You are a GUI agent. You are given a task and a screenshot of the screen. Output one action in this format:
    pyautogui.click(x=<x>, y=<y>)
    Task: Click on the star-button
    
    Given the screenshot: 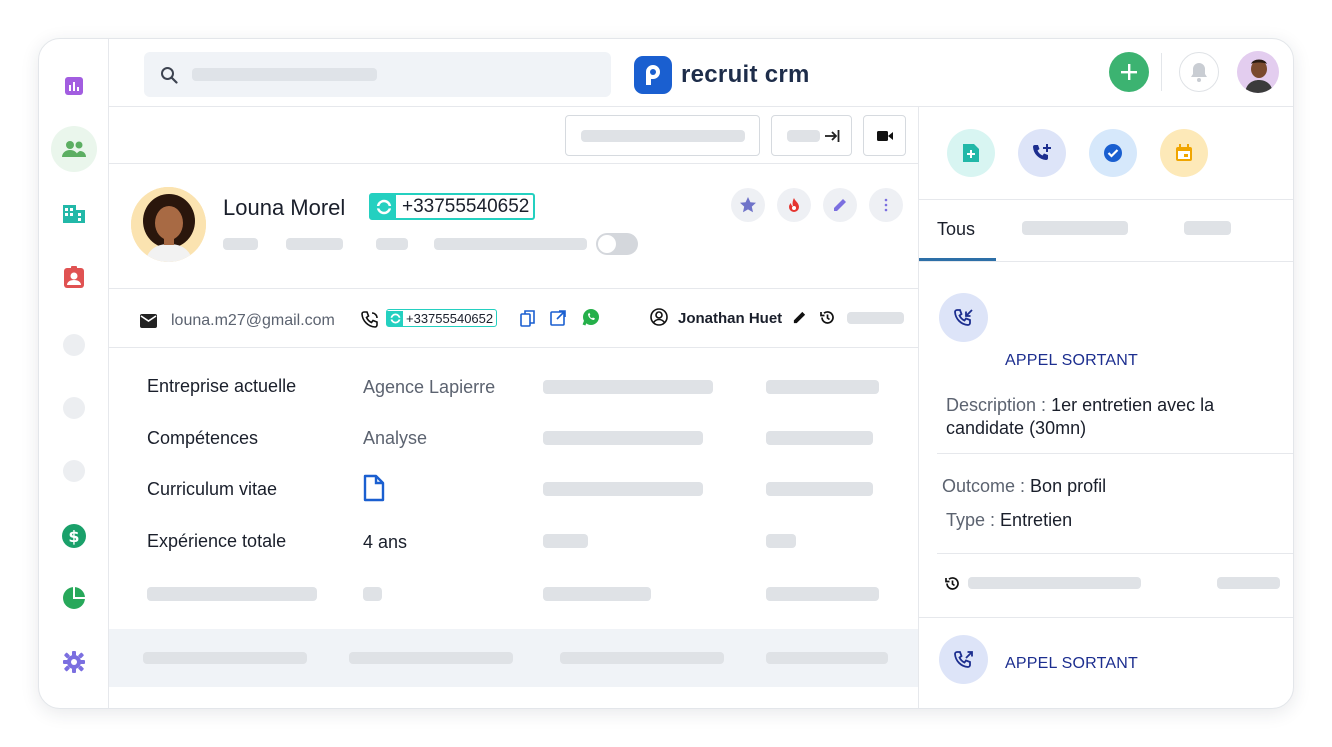 What is the action you would take?
    pyautogui.click(x=748, y=205)
    